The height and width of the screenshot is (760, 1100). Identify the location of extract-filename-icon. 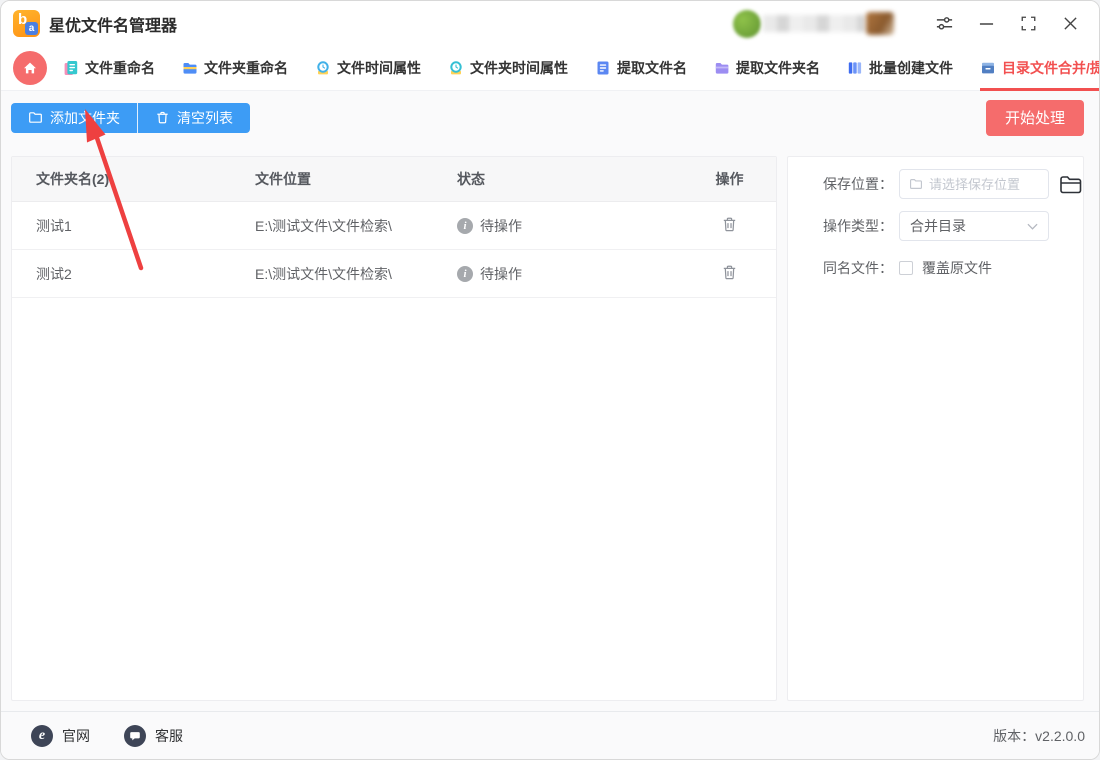
(603, 67).